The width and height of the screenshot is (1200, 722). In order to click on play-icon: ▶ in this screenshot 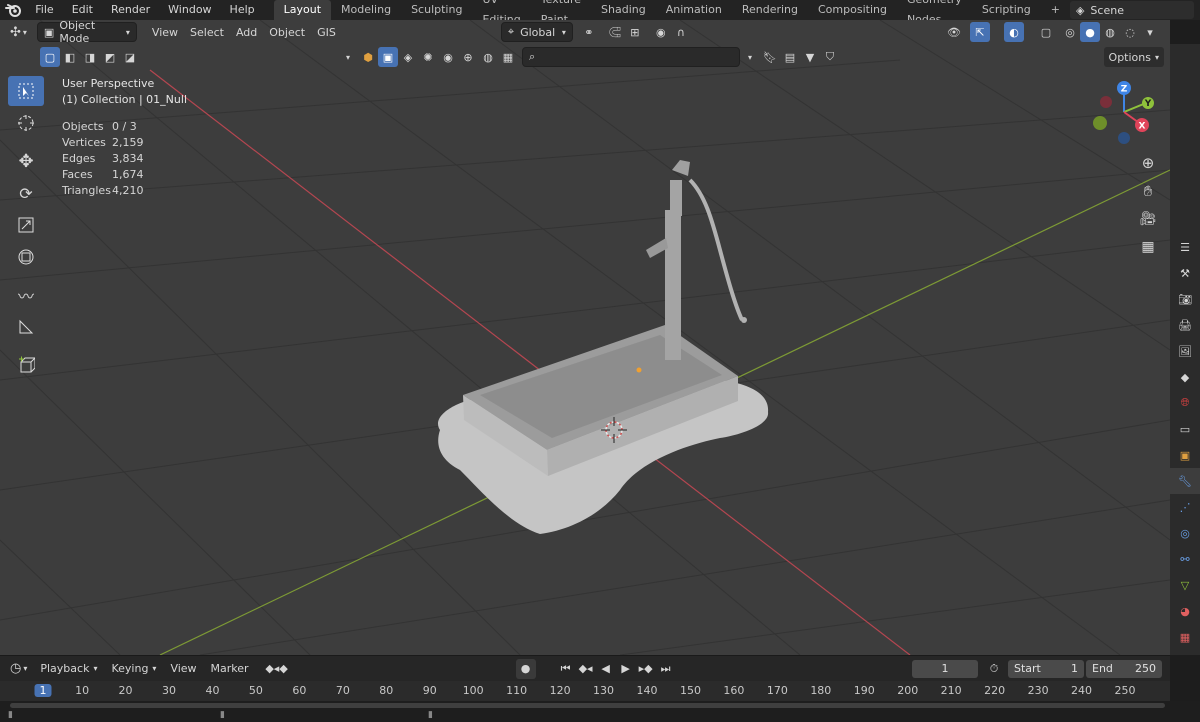, I will do `click(626, 669)`.